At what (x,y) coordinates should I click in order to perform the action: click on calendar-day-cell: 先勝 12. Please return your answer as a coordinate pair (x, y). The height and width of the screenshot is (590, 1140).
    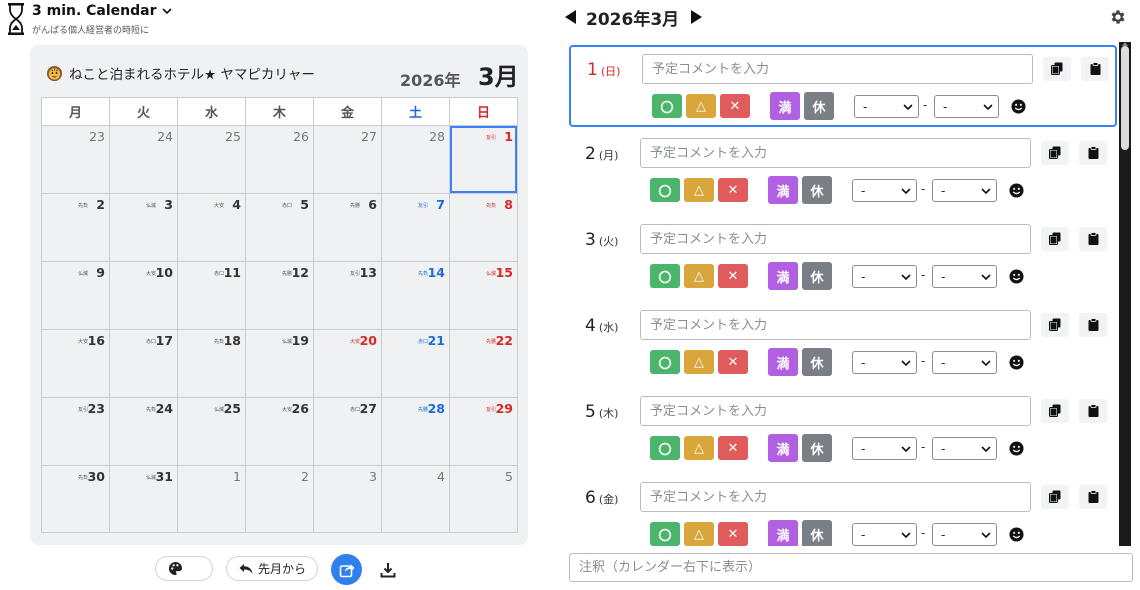
    Looking at the image, I should click on (280, 295).